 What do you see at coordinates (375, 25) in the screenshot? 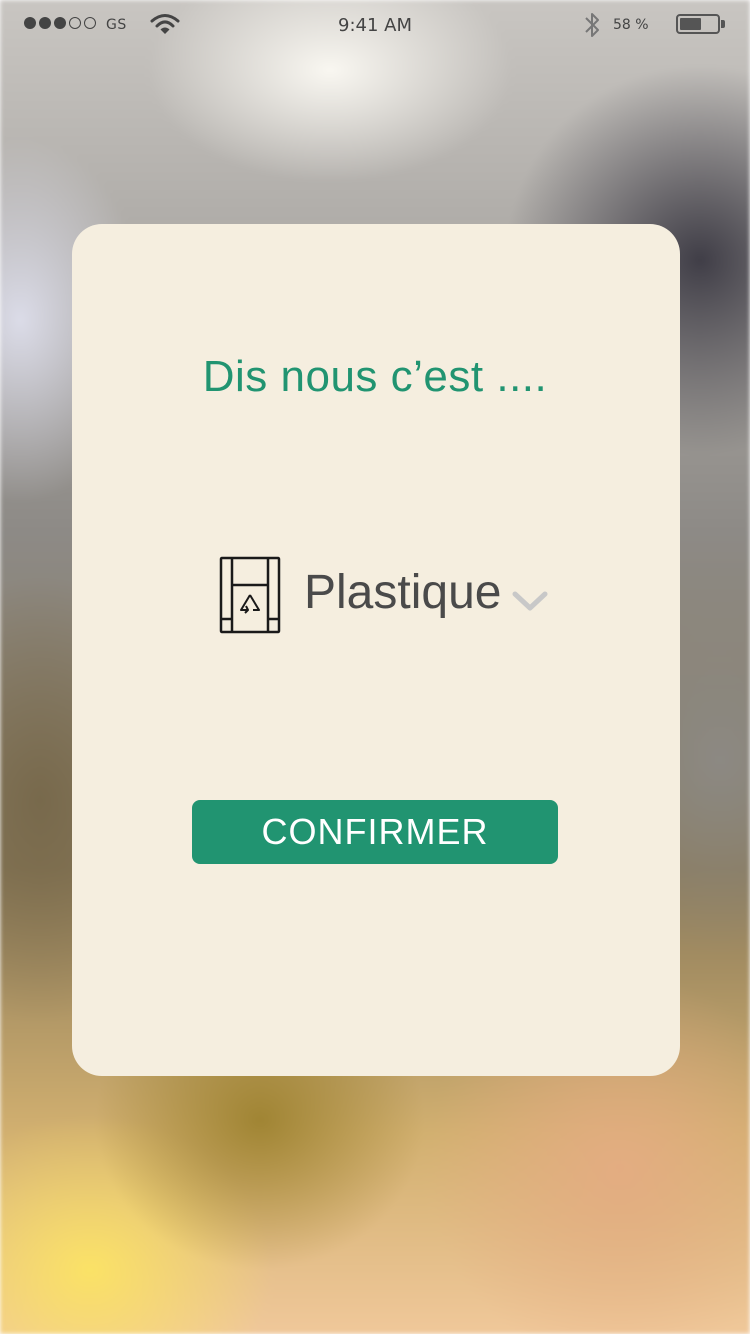
I see `status-bar: GS 9:41 AM 58 %` at bounding box center [375, 25].